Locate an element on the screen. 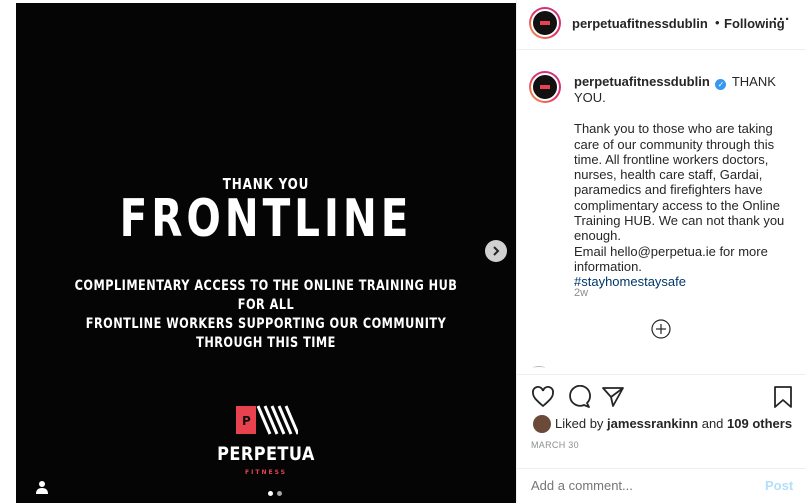 The height and width of the screenshot is (503, 806). user-tag-icon is located at coordinates (42, 487).